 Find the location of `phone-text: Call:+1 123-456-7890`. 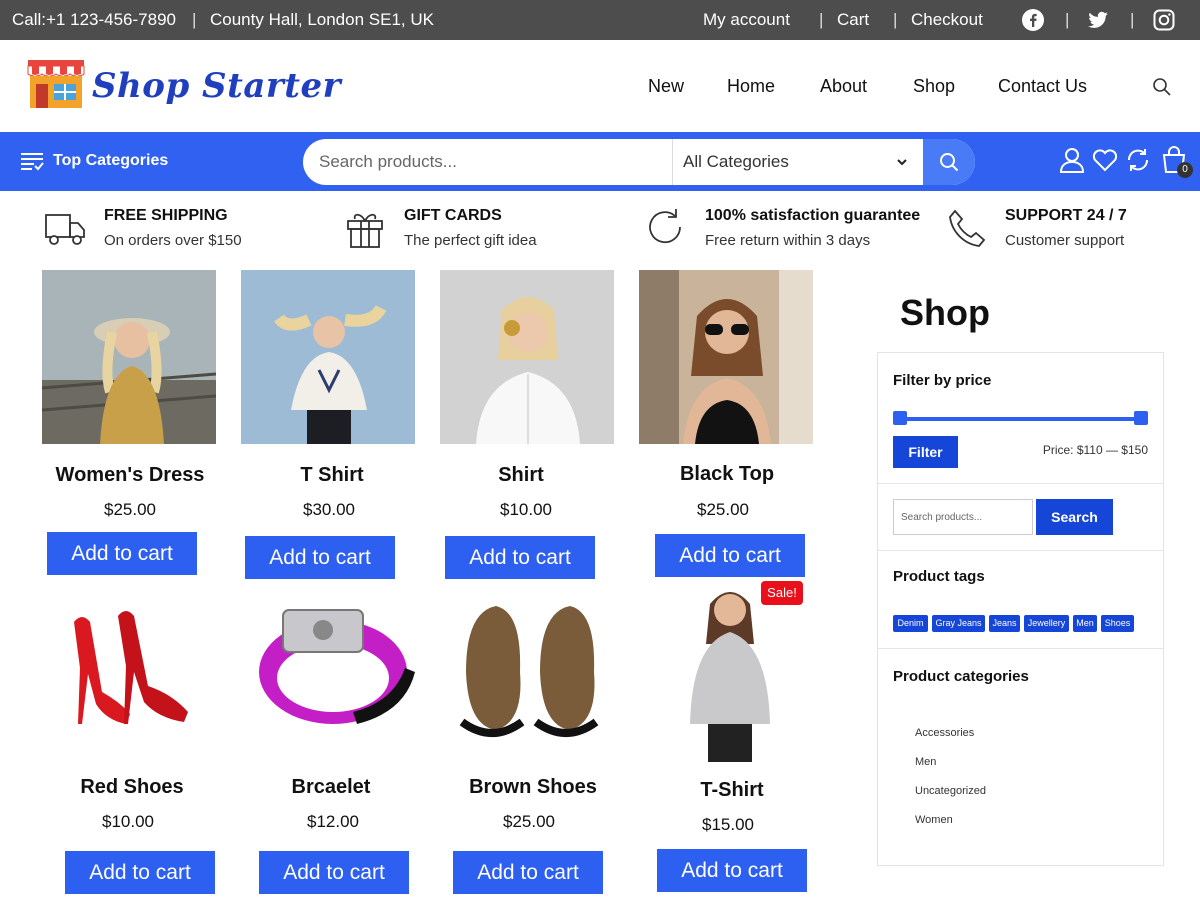

phone-text: Call:+1 123-456-7890 is located at coordinates (94, 19).